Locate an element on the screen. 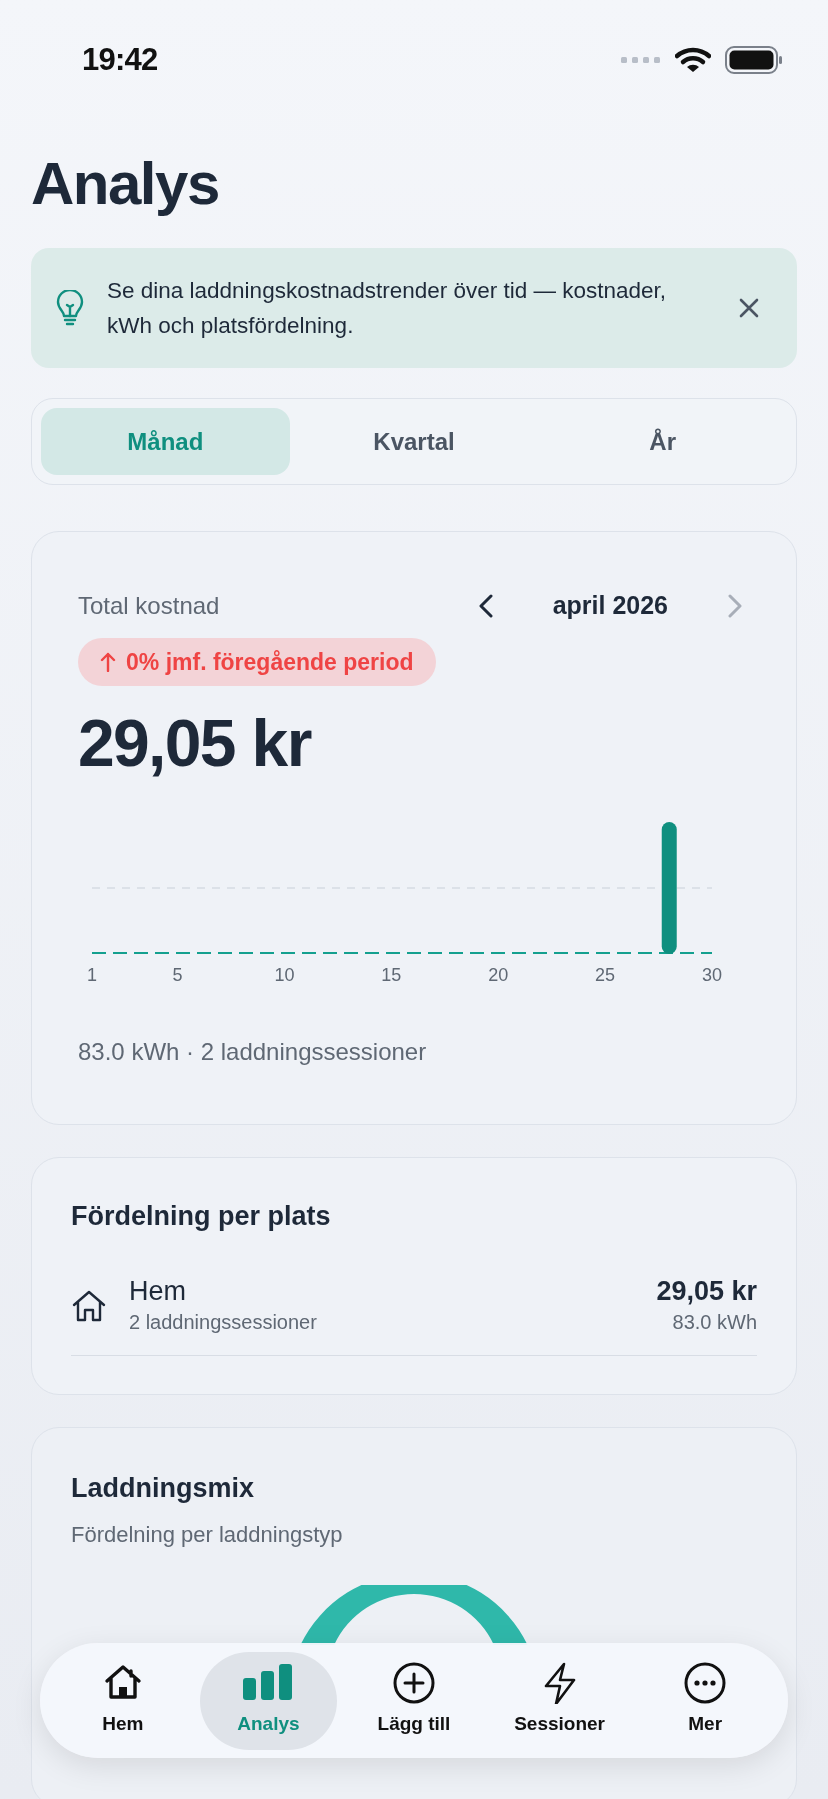  plus-circle-icon is located at coordinates (414, 1683).